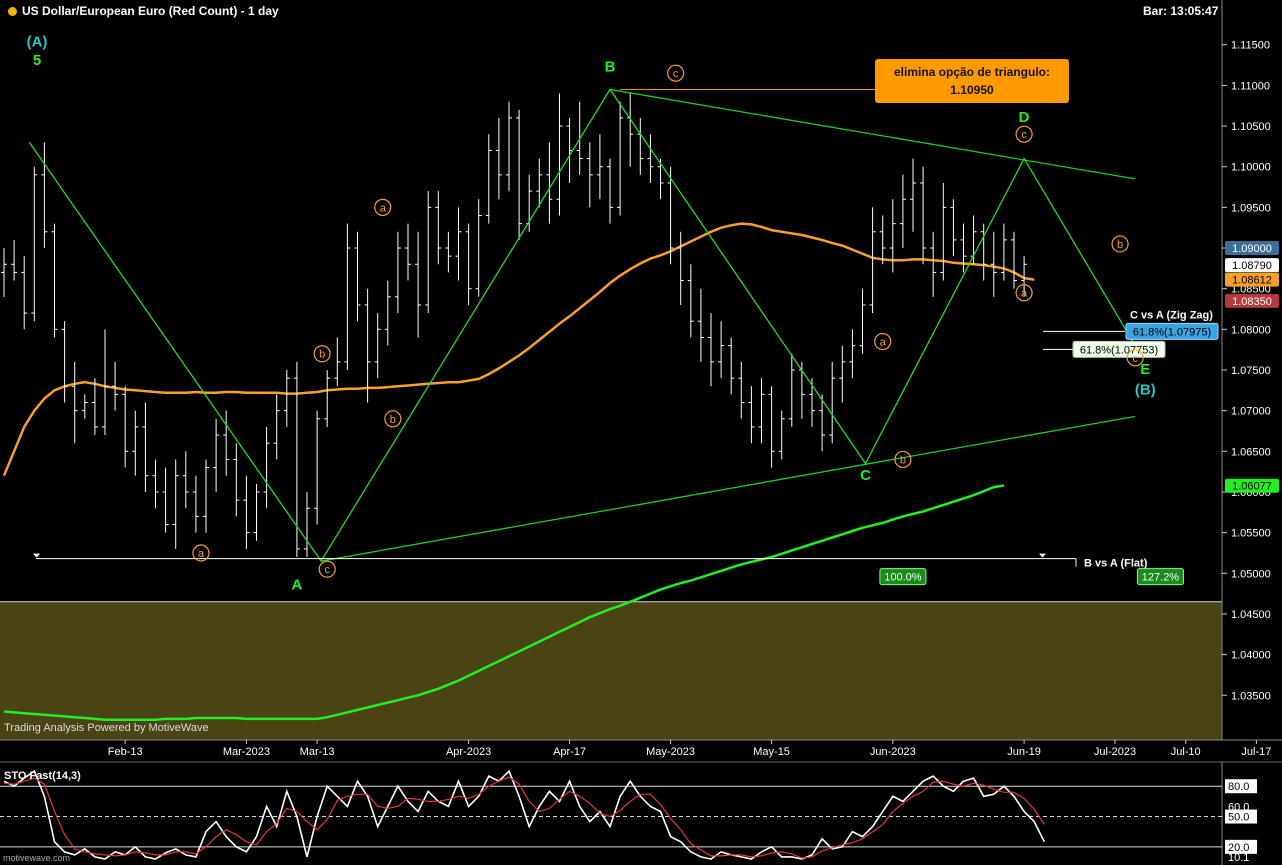 This screenshot has width=1282, height=865. I want to click on annotation-callout: elimina opção de triangulo: 1.10950, so click(972, 81).